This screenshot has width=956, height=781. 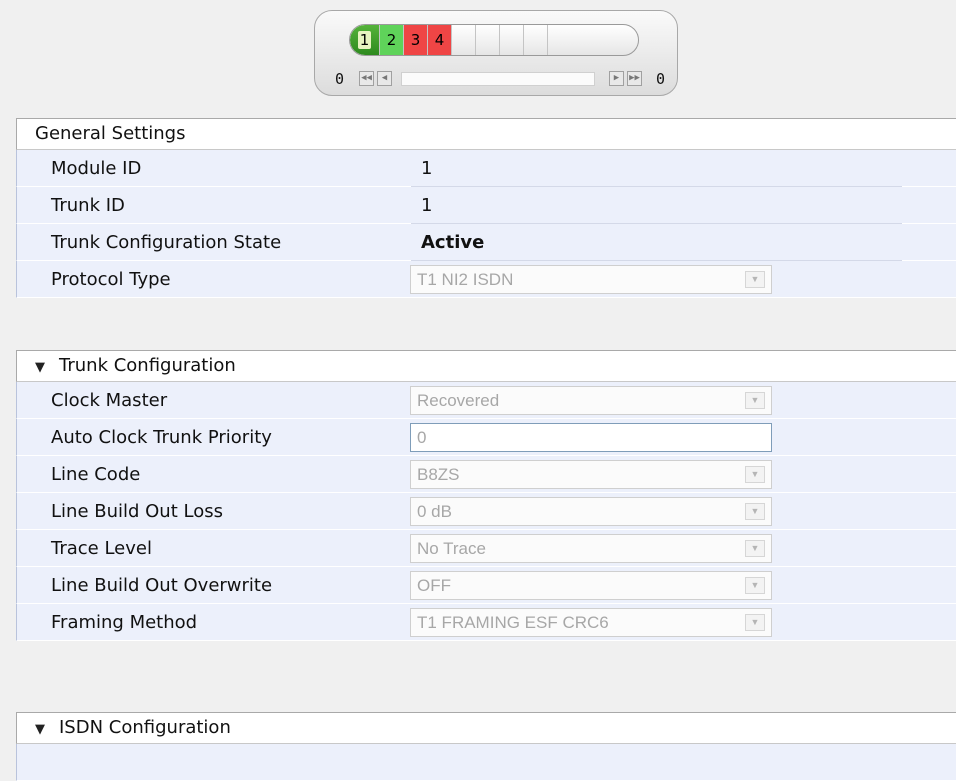 I want to click on trunk-strip: 1 2 3 4, so click(x=494, y=40).